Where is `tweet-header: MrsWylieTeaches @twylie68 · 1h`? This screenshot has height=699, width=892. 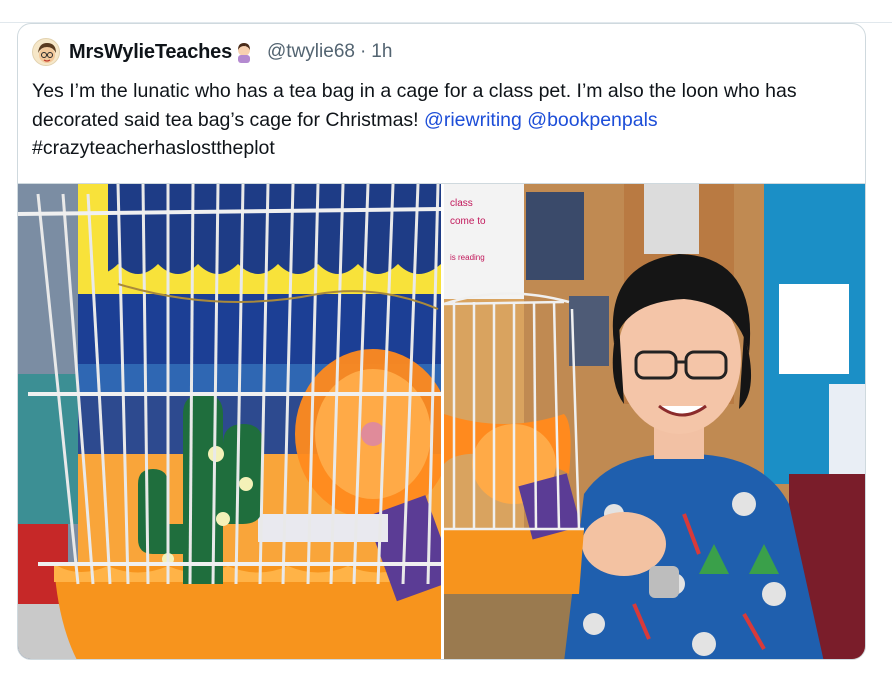 tweet-header: MrsWylieTeaches @twylie68 · 1h is located at coordinates (212, 52).